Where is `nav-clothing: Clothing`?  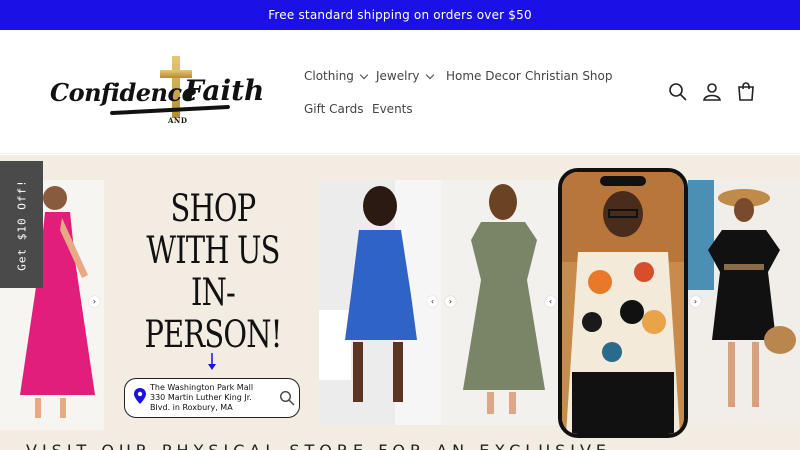
nav-clothing: Clothing is located at coordinates (336, 76).